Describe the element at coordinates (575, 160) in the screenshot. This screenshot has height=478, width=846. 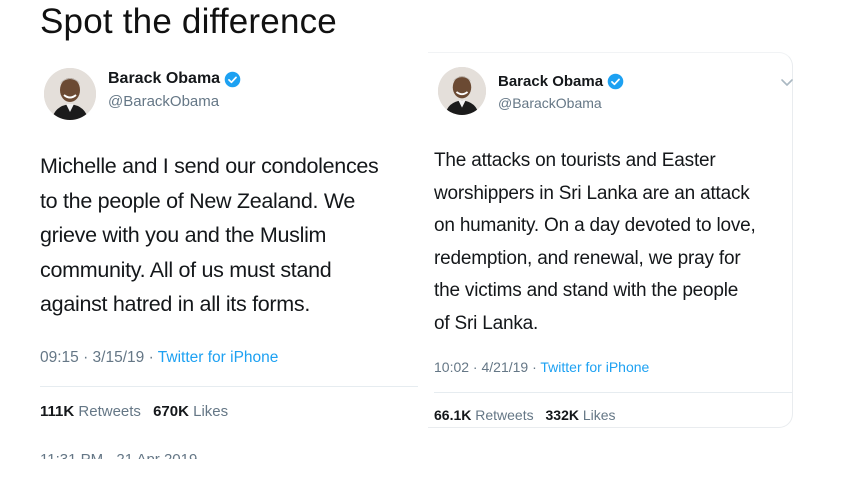
I see `tweet-text-line: The attacks on tourists and Easter` at that location.